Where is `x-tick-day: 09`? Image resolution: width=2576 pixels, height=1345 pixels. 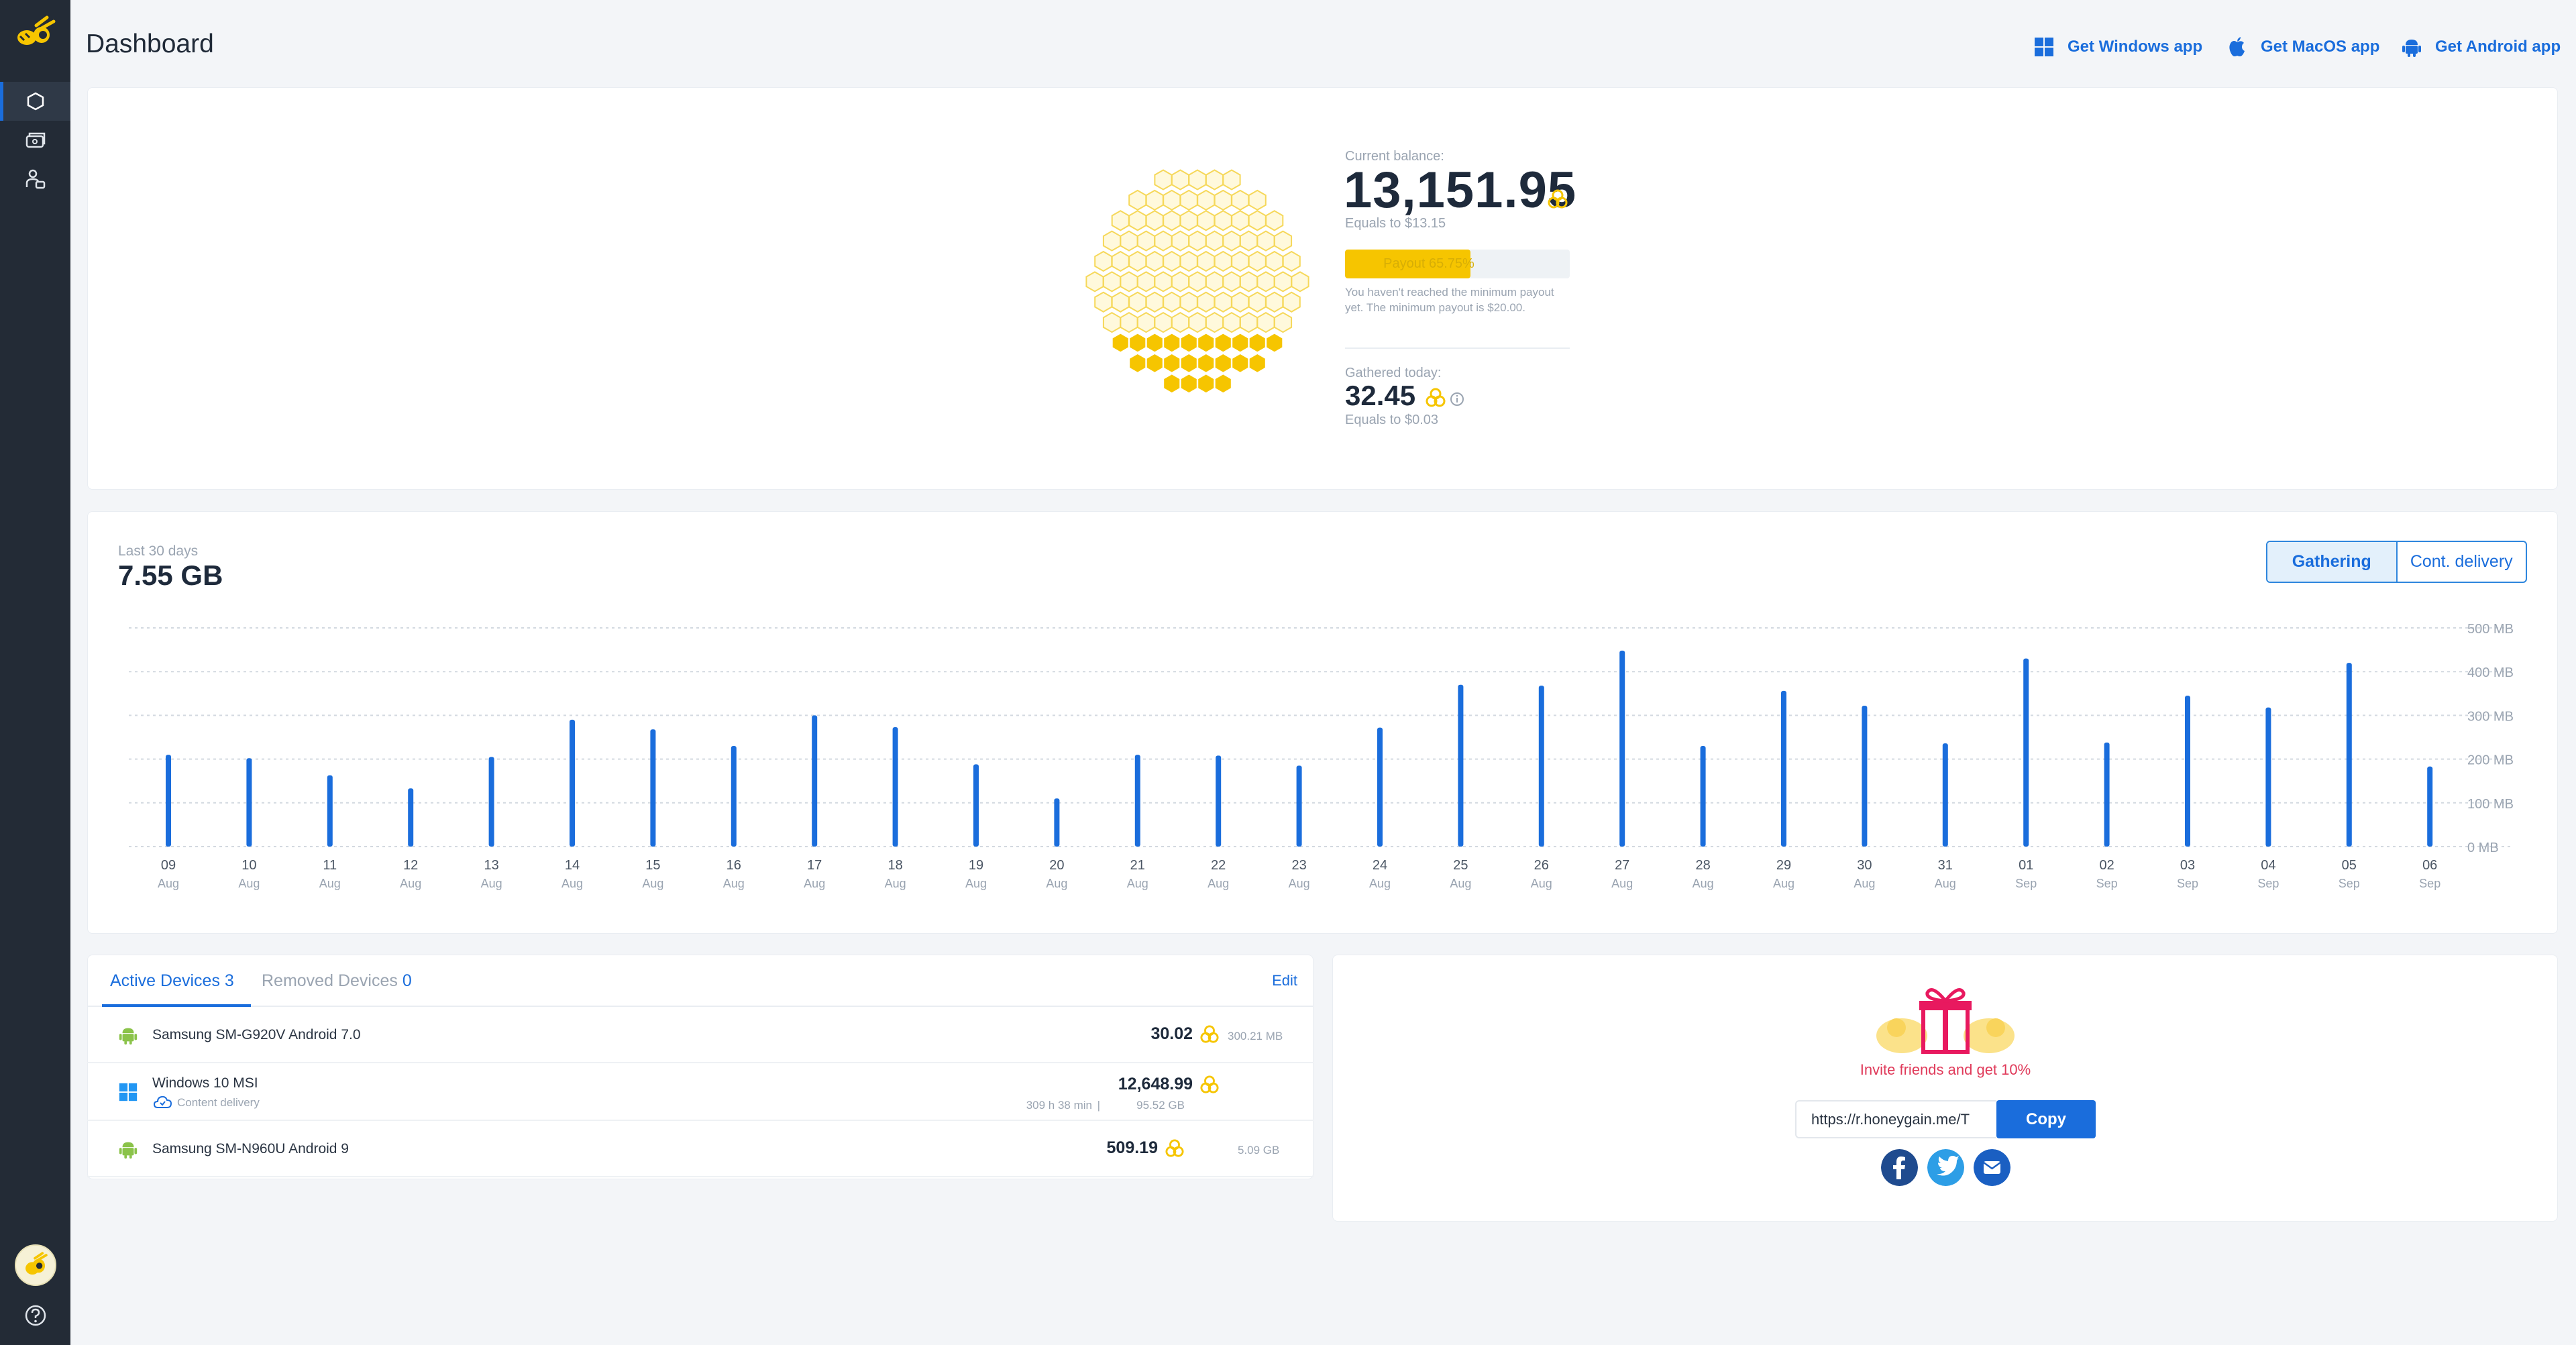
x-tick-day: 09 is located at coordinates (168, 865).